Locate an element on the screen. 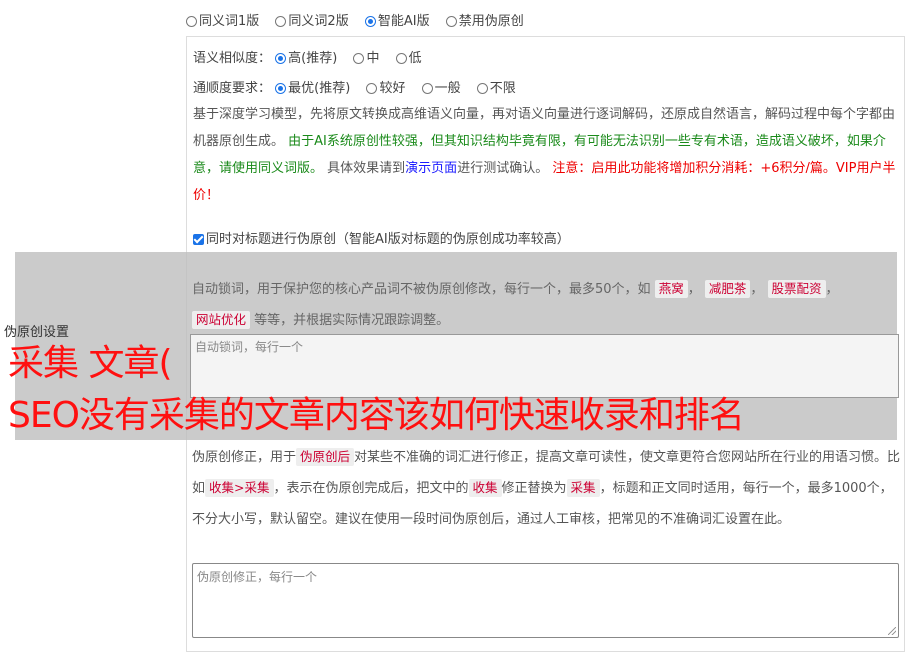 This screenshot has width=911, height=658. demo-pre-text: 具体效果请到 is located at coordinates (366, 168).